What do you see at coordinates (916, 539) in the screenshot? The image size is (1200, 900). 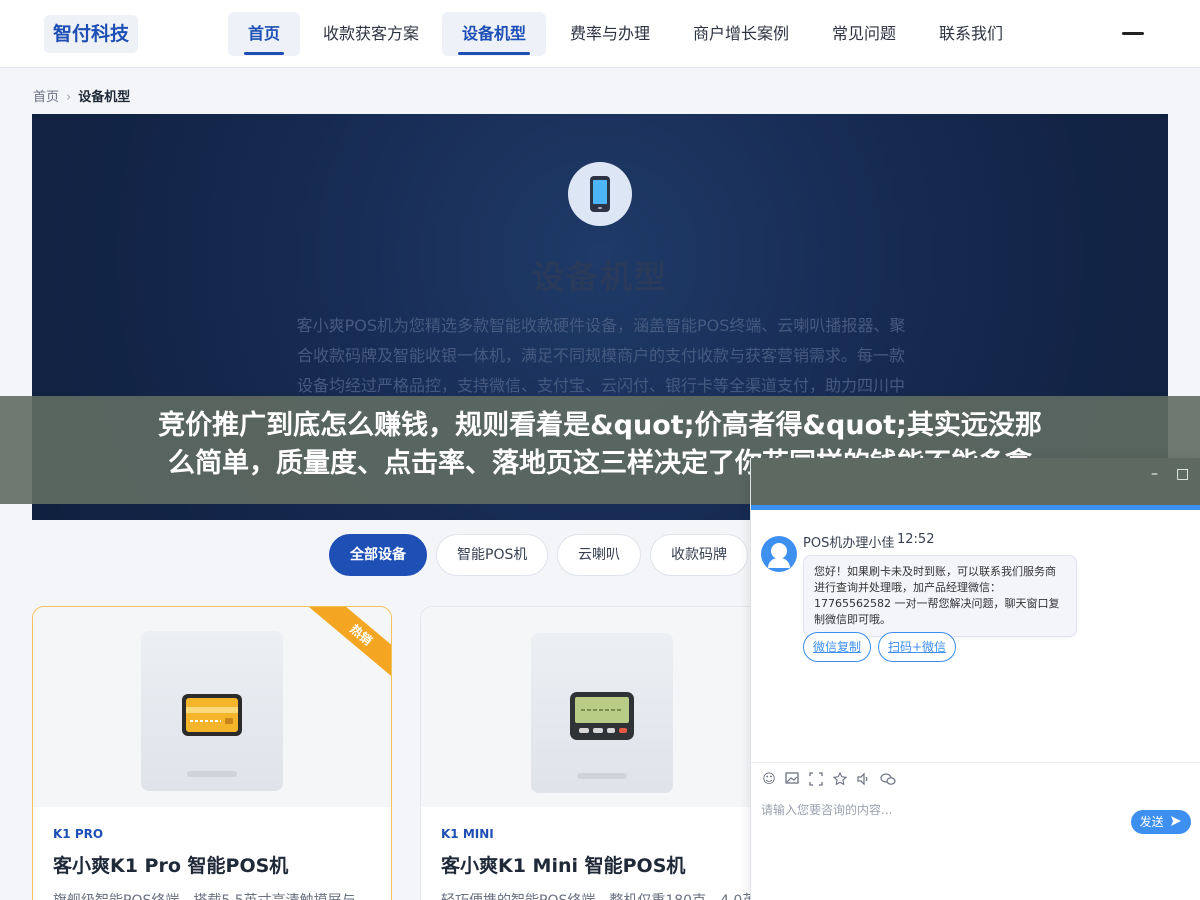 I see `message-time: 12:52` at bounding box center [916, 539].